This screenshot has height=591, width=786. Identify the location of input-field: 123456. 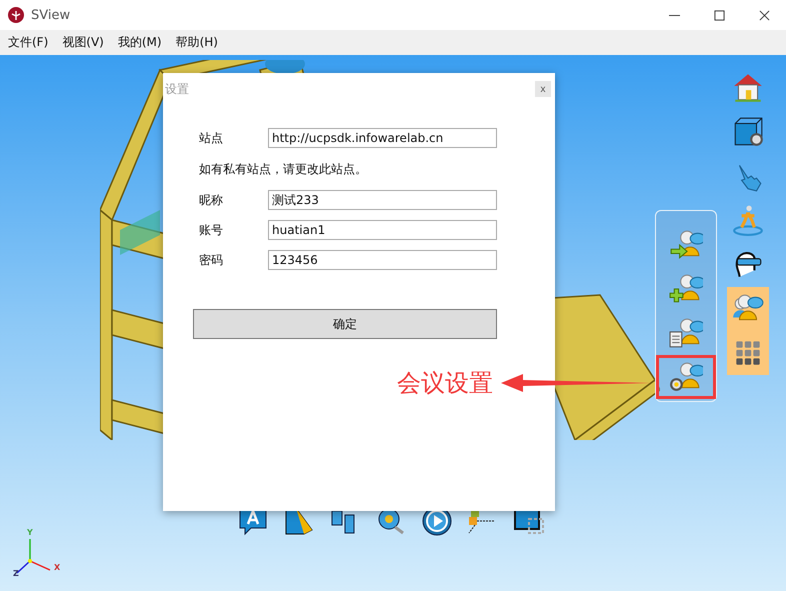
(382, 260).